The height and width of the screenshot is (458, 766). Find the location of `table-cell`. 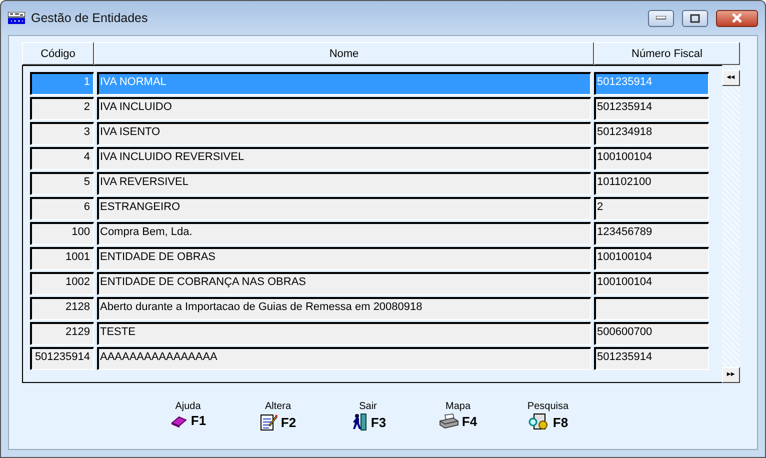

table-cell is located at coordinates (651, 308).